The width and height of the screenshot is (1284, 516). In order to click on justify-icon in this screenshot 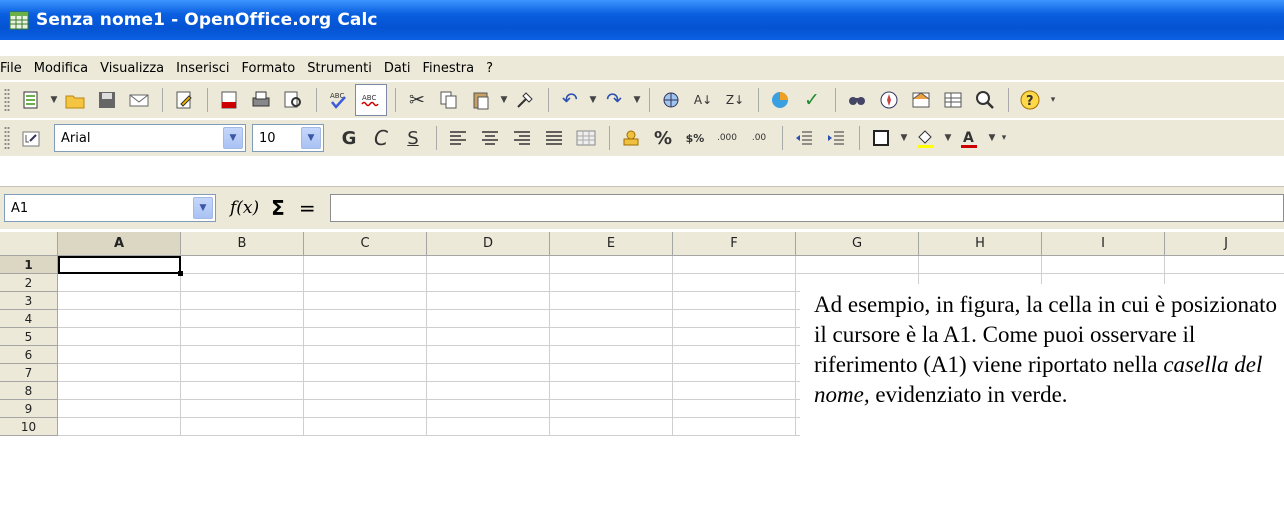, I will do `click(554, 138)`.